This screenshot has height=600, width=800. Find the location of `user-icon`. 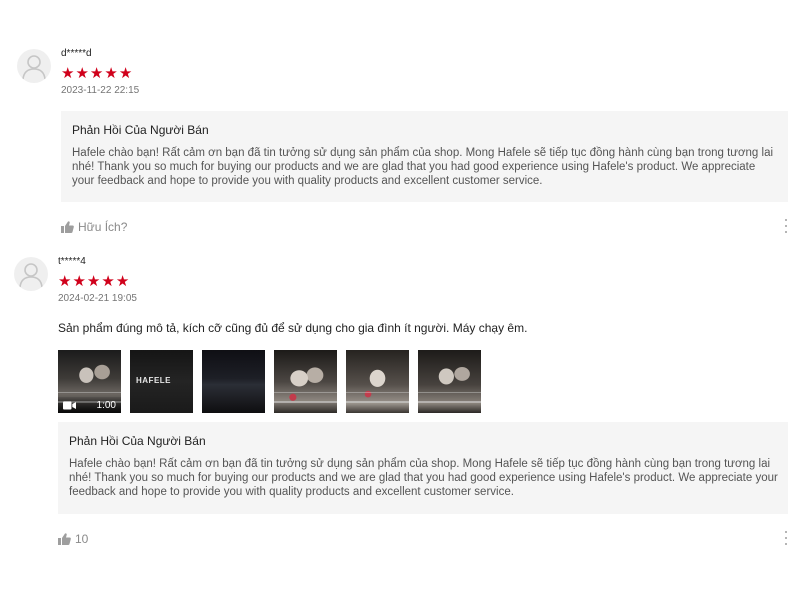

user-icon is located at coordinates (31, 275).